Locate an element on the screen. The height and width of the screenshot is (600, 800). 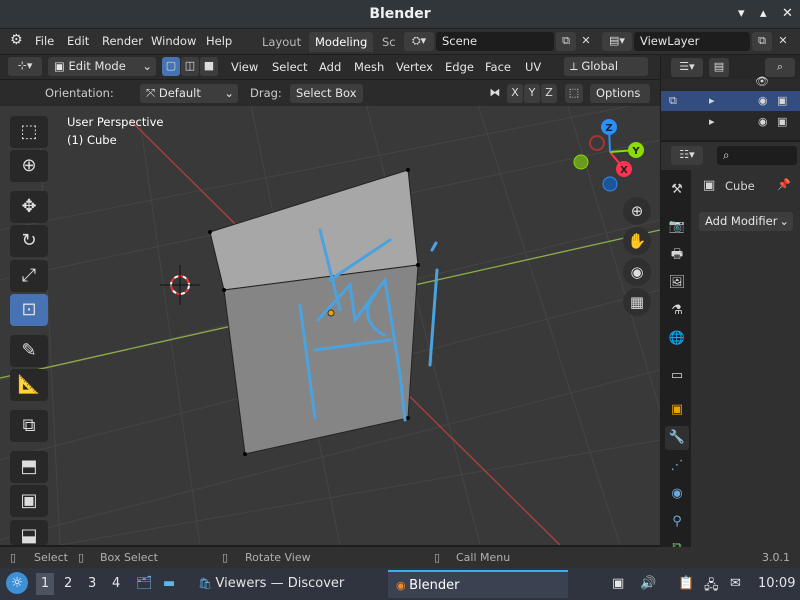
particles-tab-icon: ⋰ is located at coordinates (677, 466).